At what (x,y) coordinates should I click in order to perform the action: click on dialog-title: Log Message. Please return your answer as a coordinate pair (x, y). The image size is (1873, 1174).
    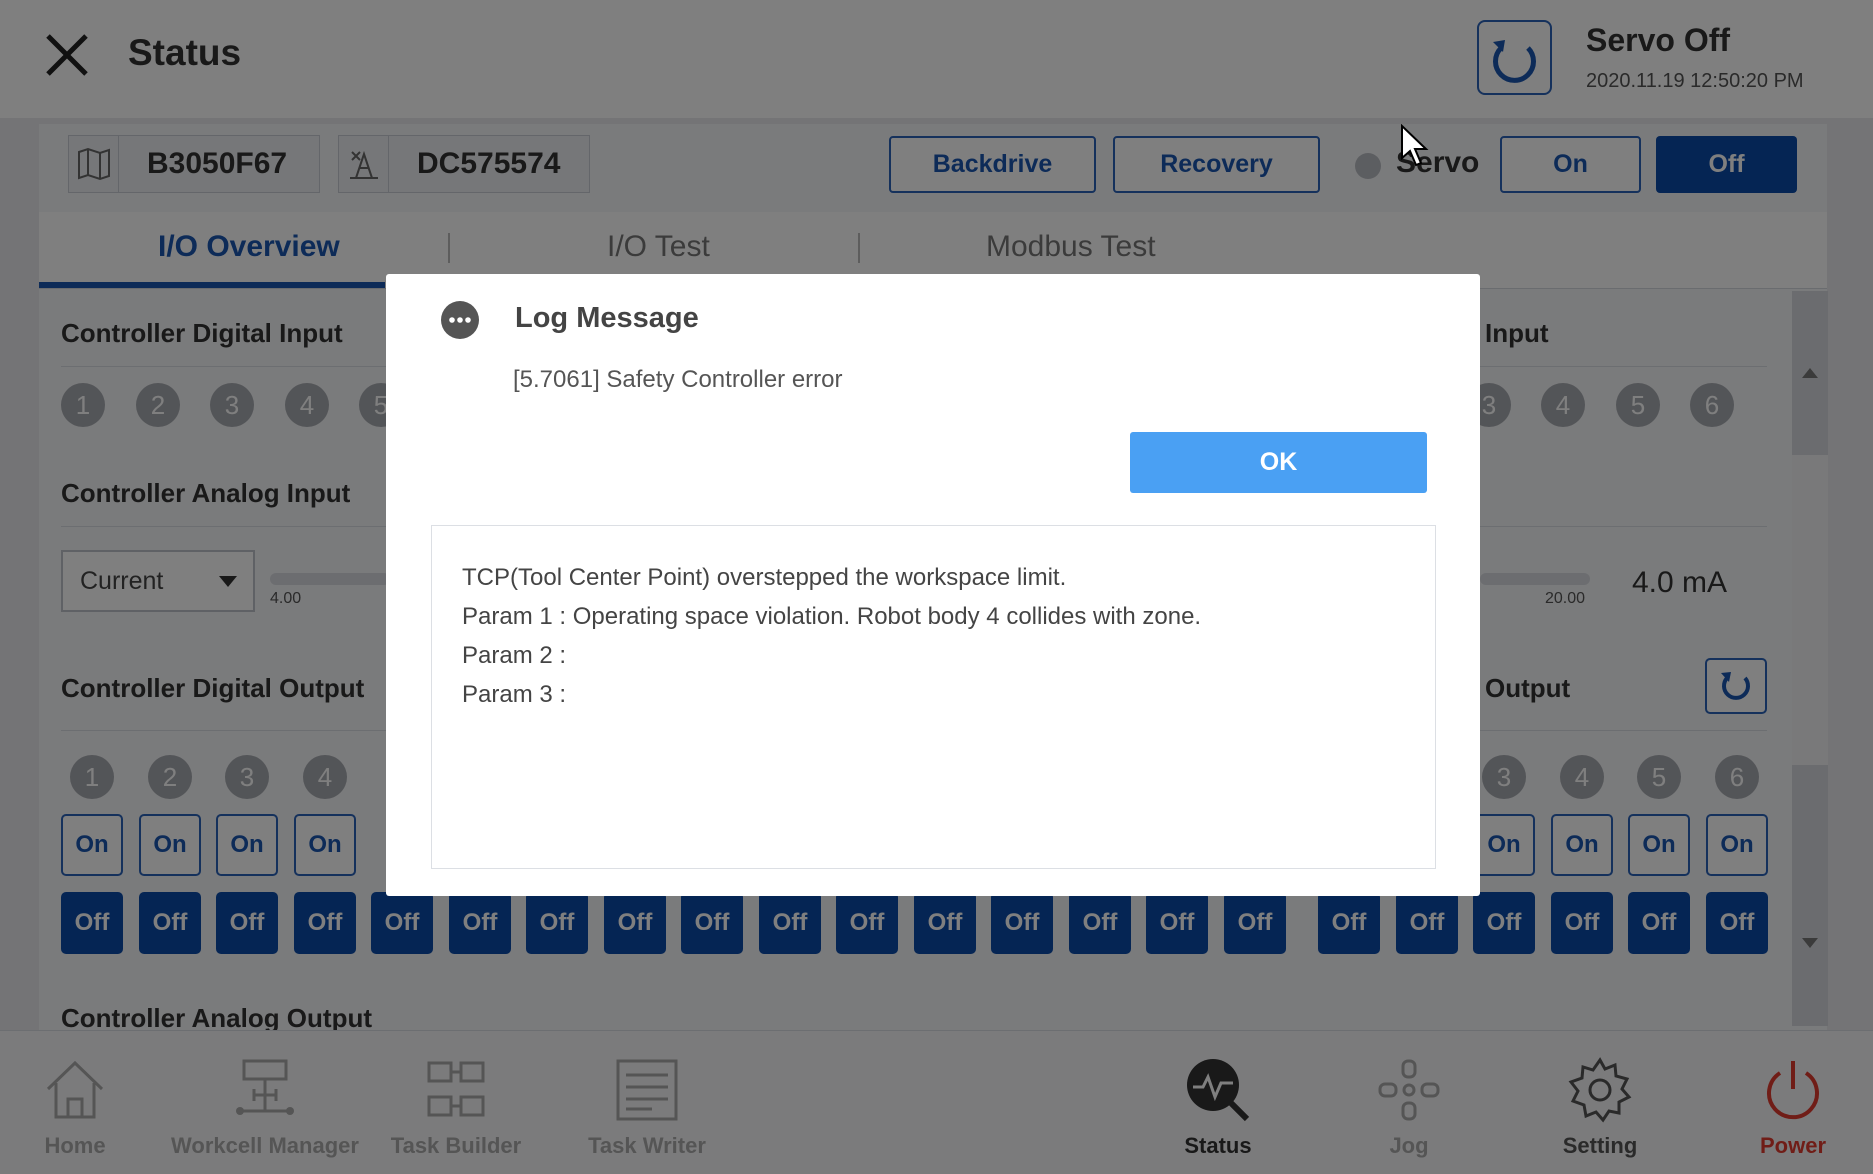
    Looking at the image, I should click on (607, 318).